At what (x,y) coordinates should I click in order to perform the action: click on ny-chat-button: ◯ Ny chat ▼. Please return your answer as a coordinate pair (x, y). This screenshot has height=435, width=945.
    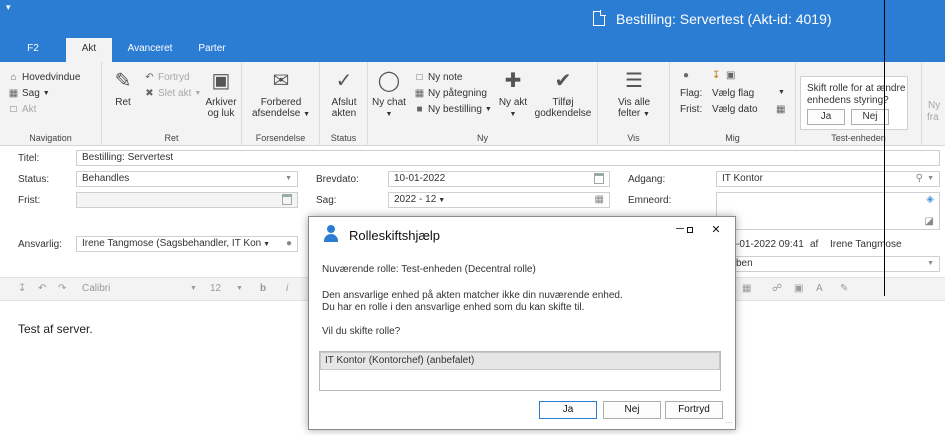
    Looking at the image, I should click on (389, 94).